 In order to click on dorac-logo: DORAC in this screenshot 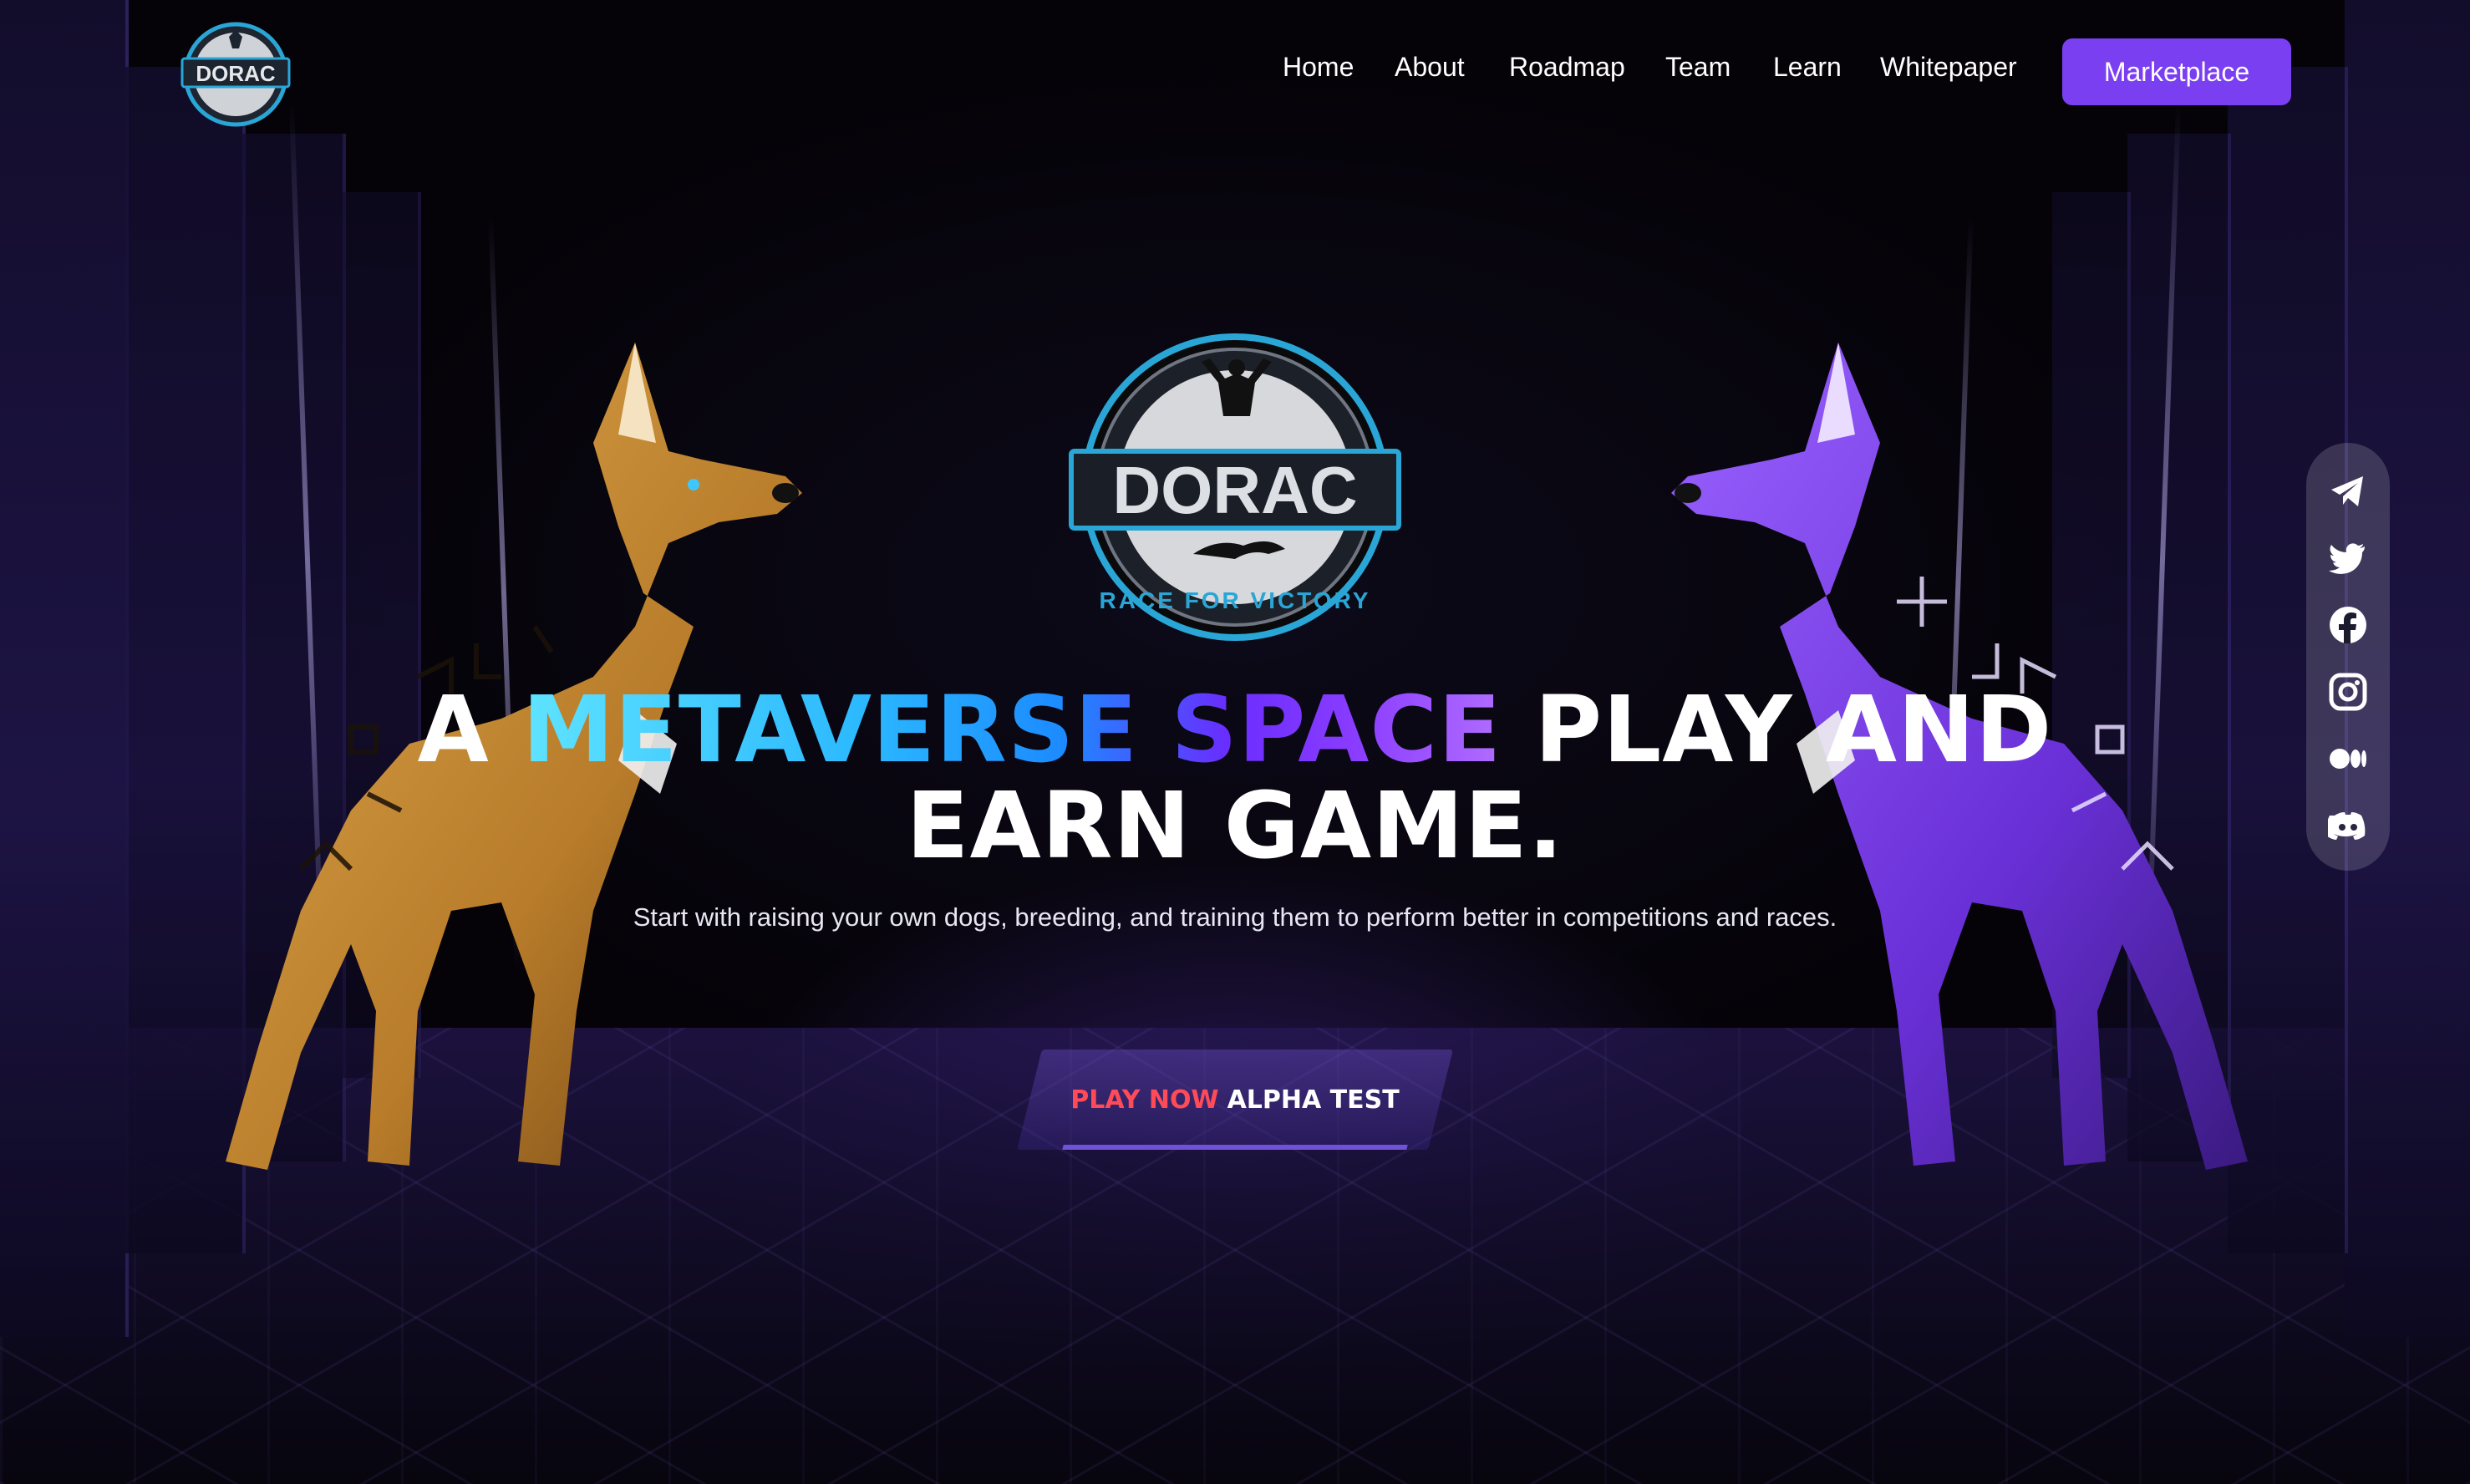, I will do `click(235, 74)`.